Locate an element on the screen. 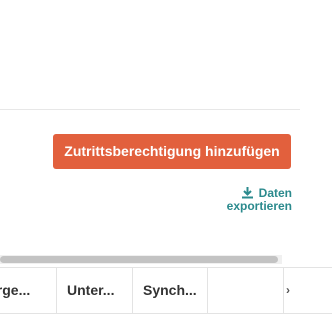 The width and height of the screenshot is (332, 329). add-access-permission-button: Zutrittsberechtigung hinzufügen is located at coordinates (172, 151).